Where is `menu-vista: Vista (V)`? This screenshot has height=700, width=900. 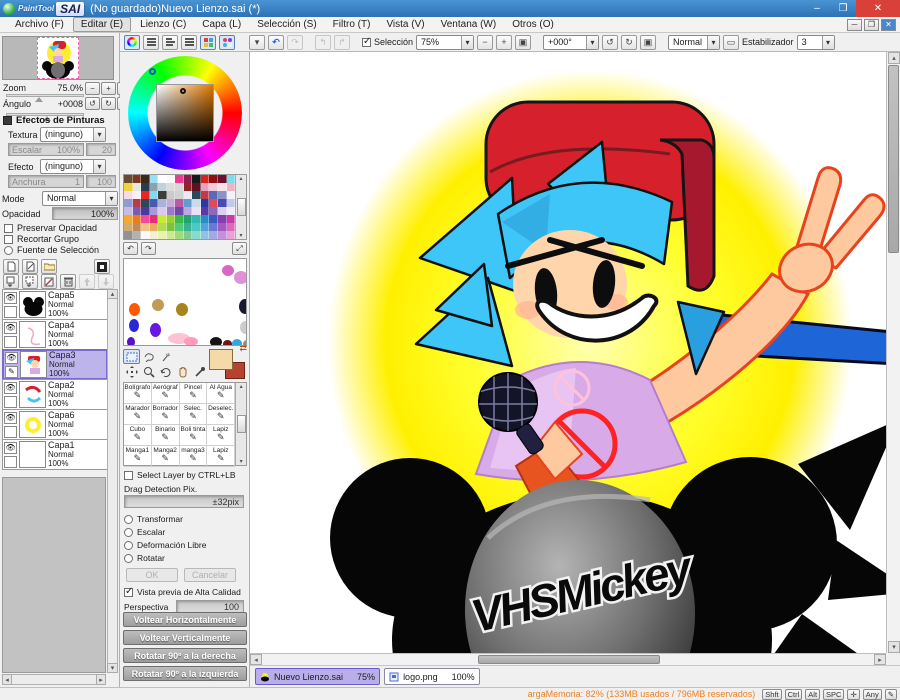 menu-vista: Vista (V) is located at coordinates (405, 24).